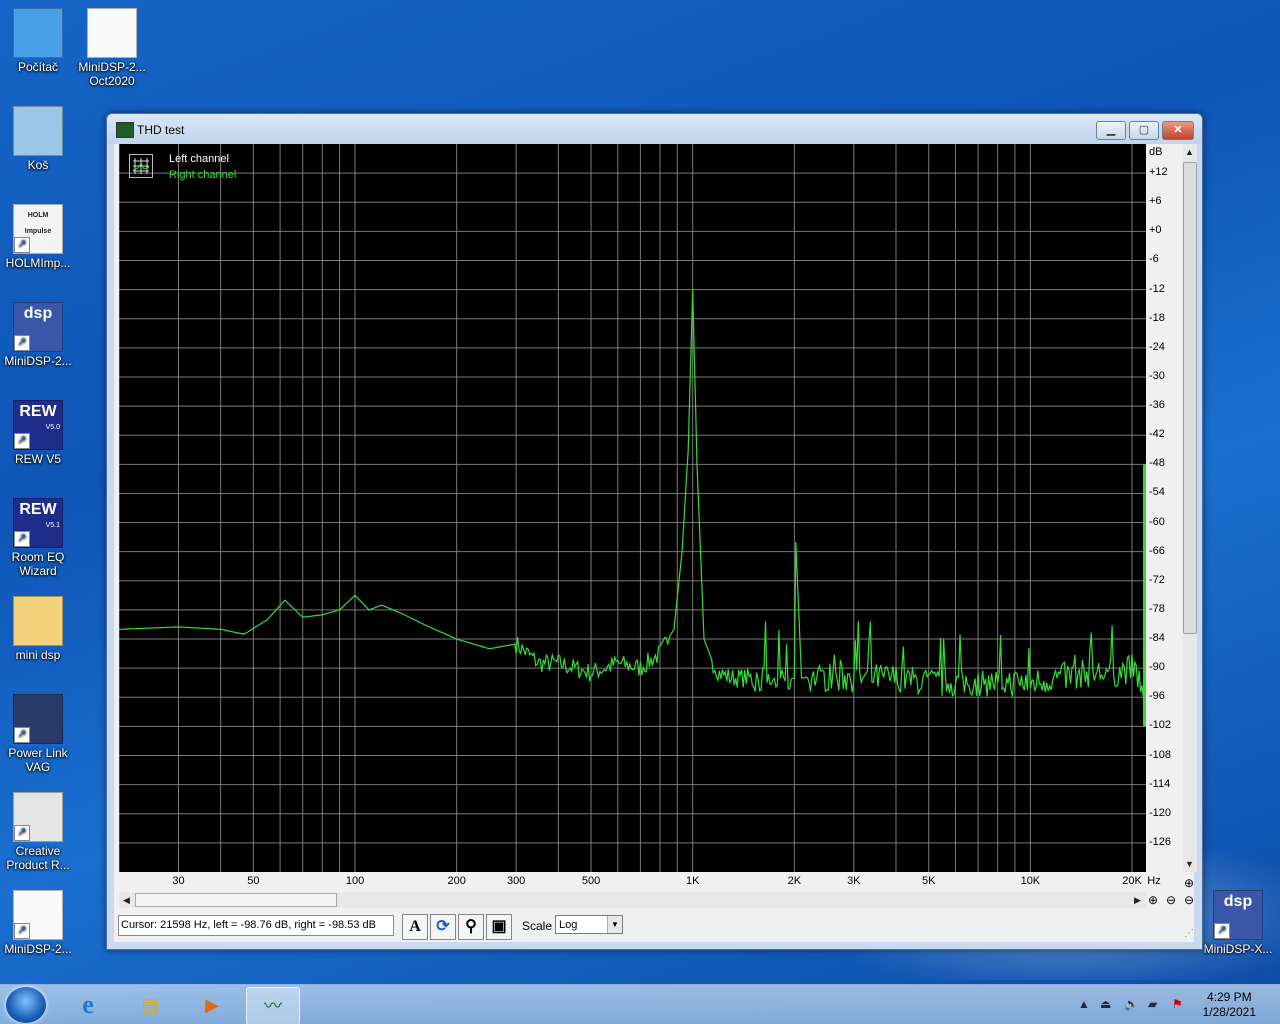  Describe the element at coordinates (1154, 259) in the screenshot. I see `y-tick-label: -6` at that location.